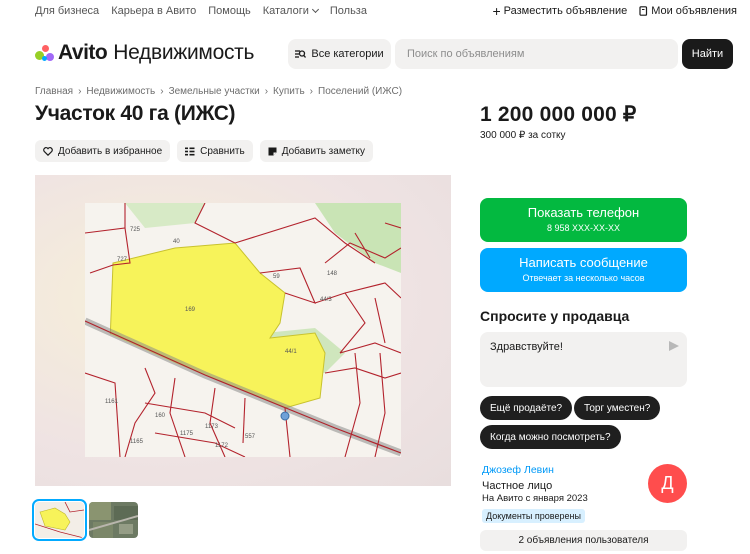  Describe the element at coordinates (555, 316) in the screenshot. I see `ask-seller-heading: Спросите у продавца` at that location.